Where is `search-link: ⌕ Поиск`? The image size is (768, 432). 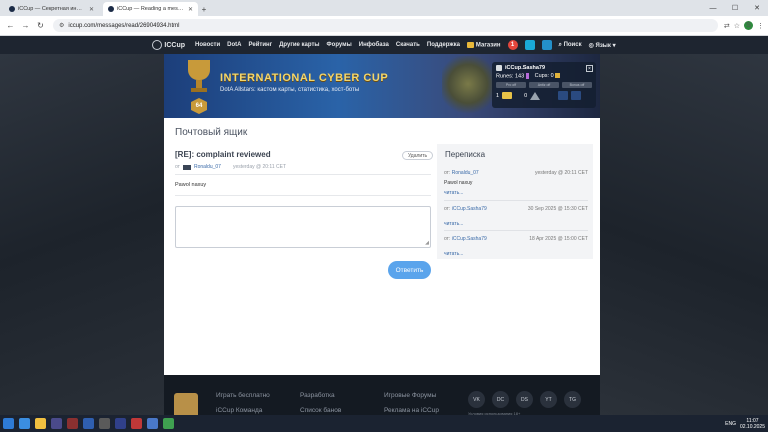 search-link: ⌕ Поиск is located at coordinates (570, 45).